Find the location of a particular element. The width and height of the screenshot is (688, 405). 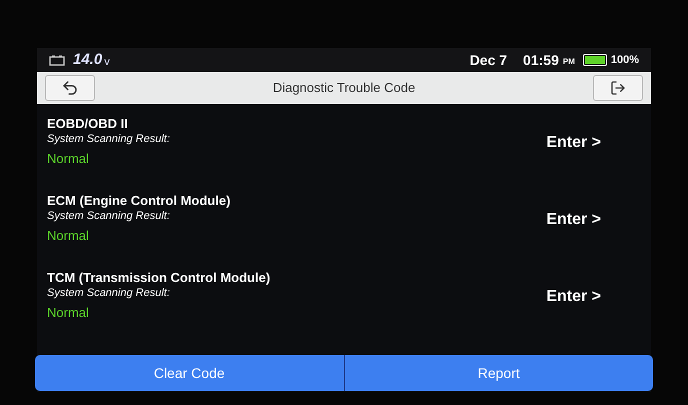

system-name: ECM (Engine Control Module) is located at coordinates (139, 200).